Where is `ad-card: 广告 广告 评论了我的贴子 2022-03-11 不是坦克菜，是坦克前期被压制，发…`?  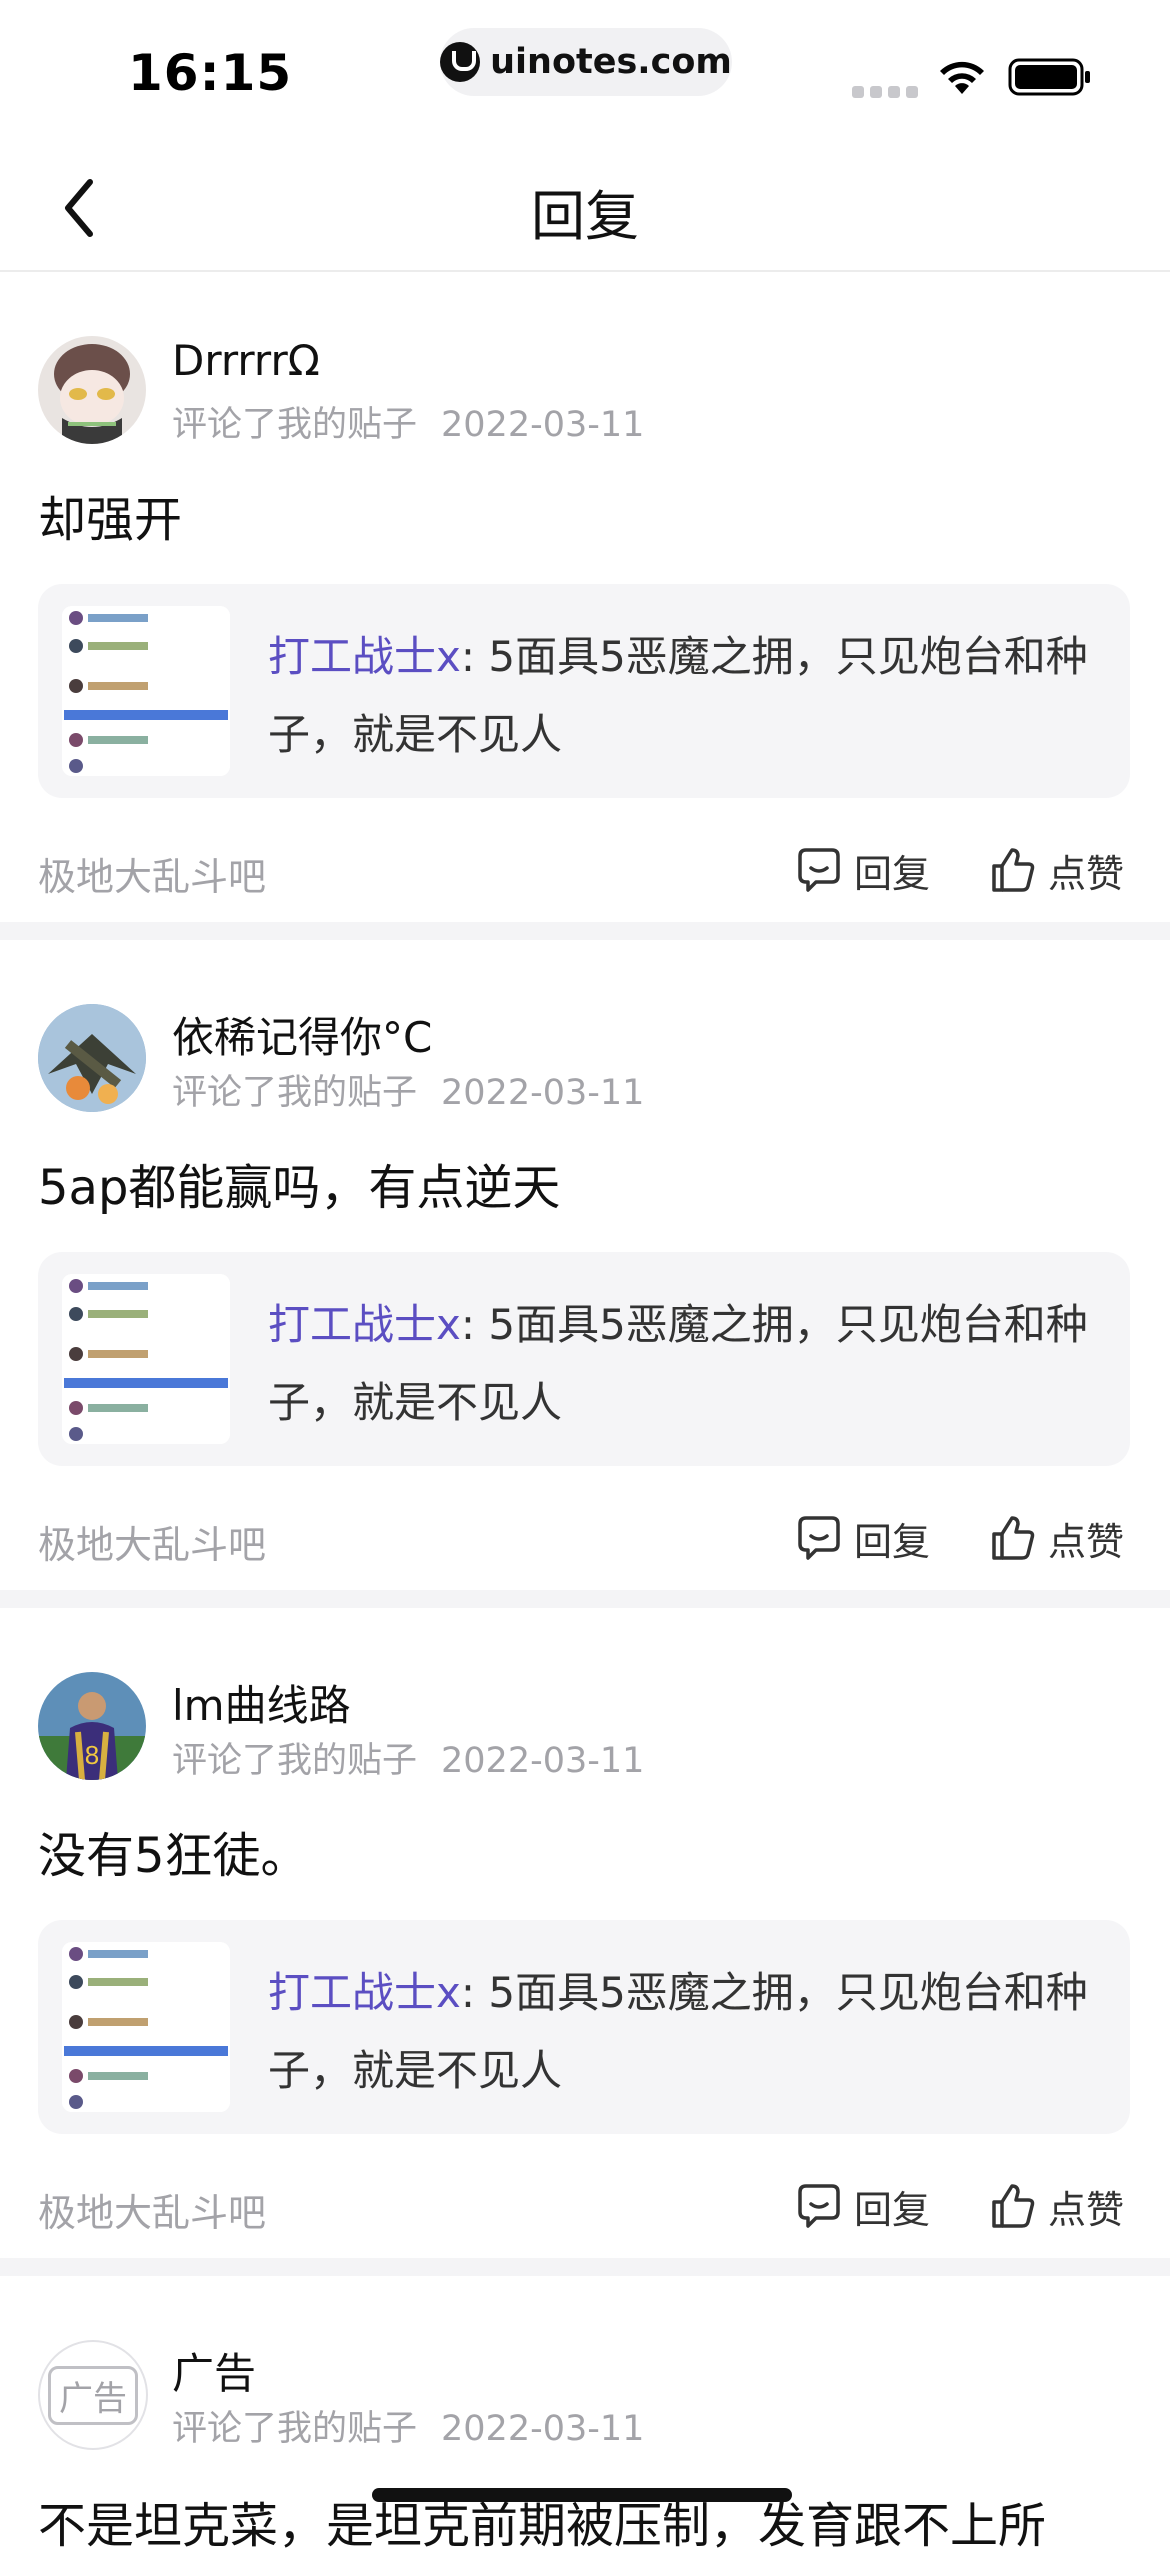
ad-card: 广告 广告 评论了我的贴子 2022-03-11 不是坦克菜，是坦克前期被压制，发… is located at coordinates (585, 2415).